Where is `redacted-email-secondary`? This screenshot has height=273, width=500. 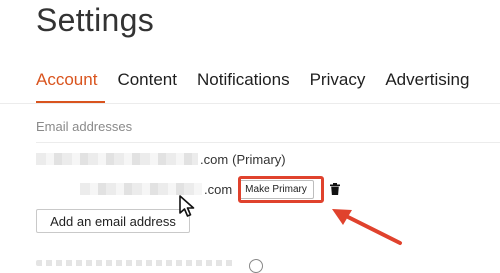 redacted-email-secondary is located at coordinates (141, 189).